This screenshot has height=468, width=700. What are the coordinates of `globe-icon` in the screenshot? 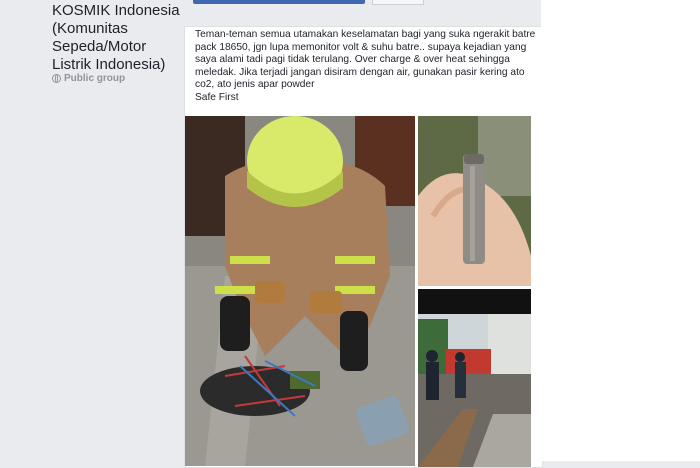 It's located at (56, 78).